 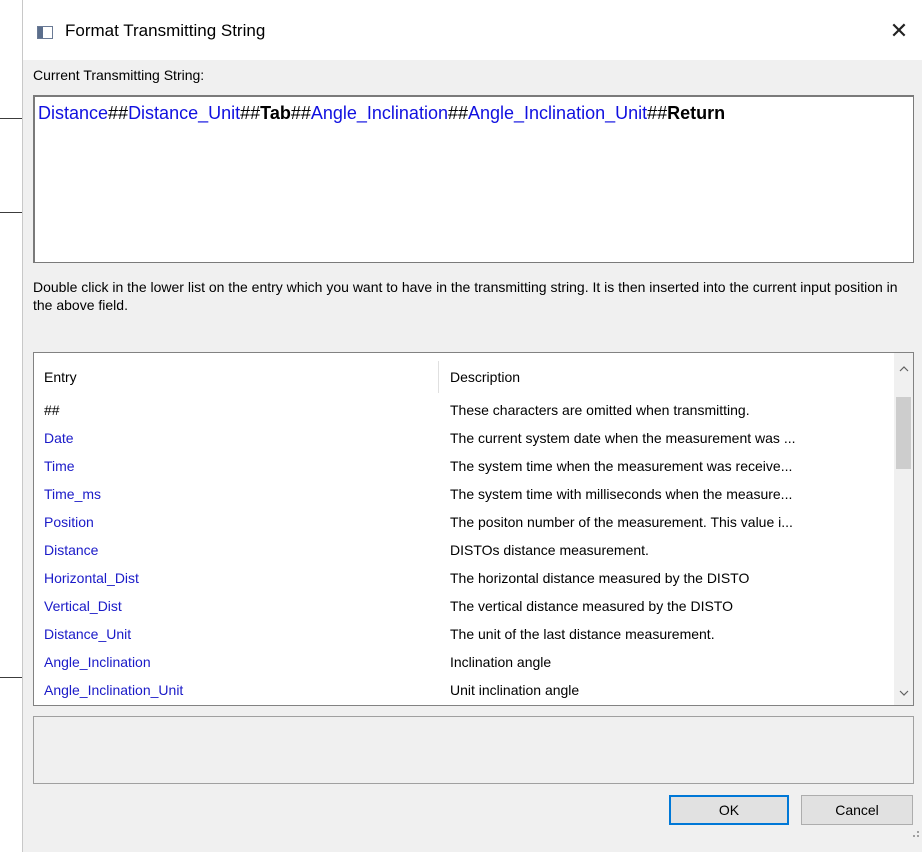 I want to click on title-bar: Format Transmitting String ✕, so click(x=472, y=30).